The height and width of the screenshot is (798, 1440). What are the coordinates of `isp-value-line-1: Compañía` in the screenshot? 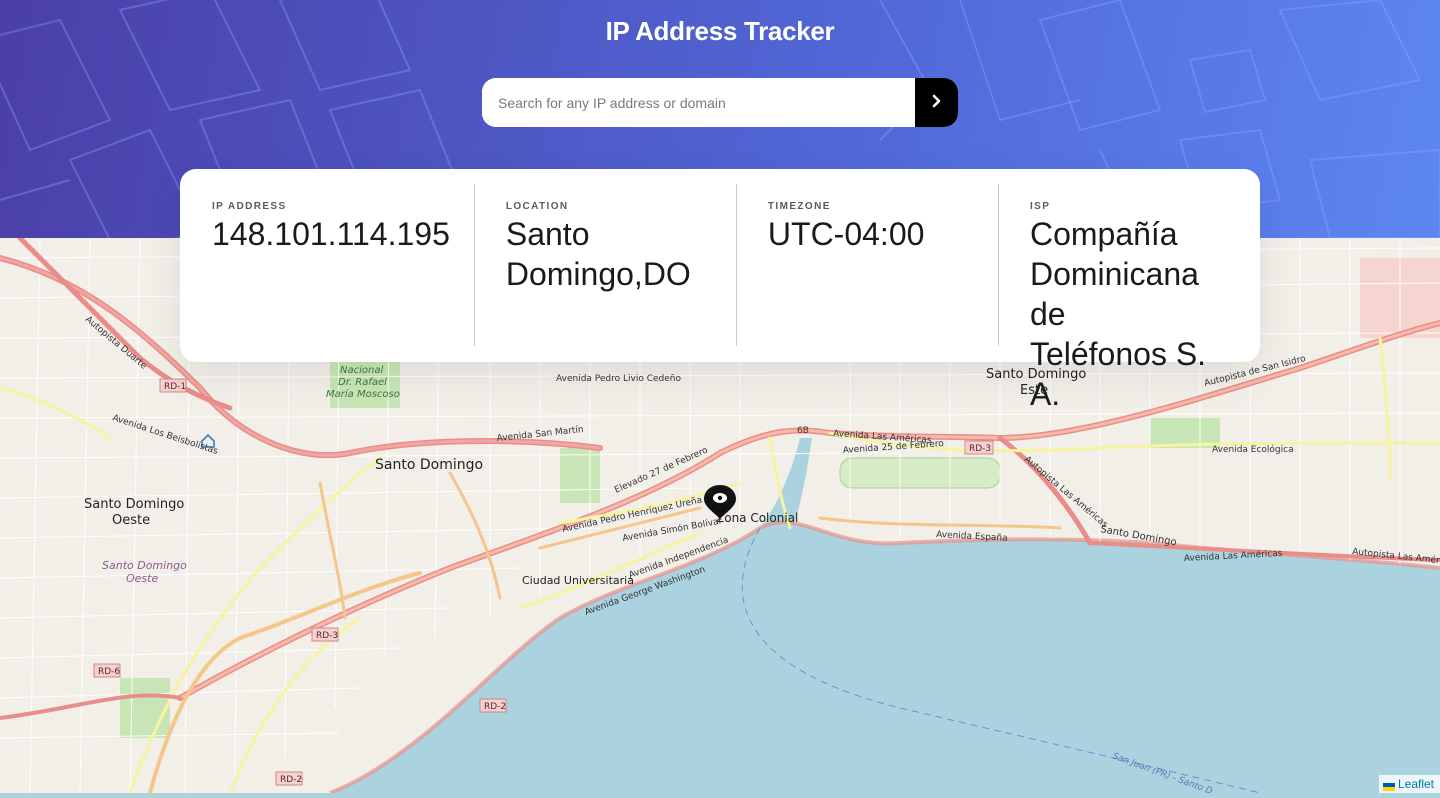 It's located at (1103, 234).